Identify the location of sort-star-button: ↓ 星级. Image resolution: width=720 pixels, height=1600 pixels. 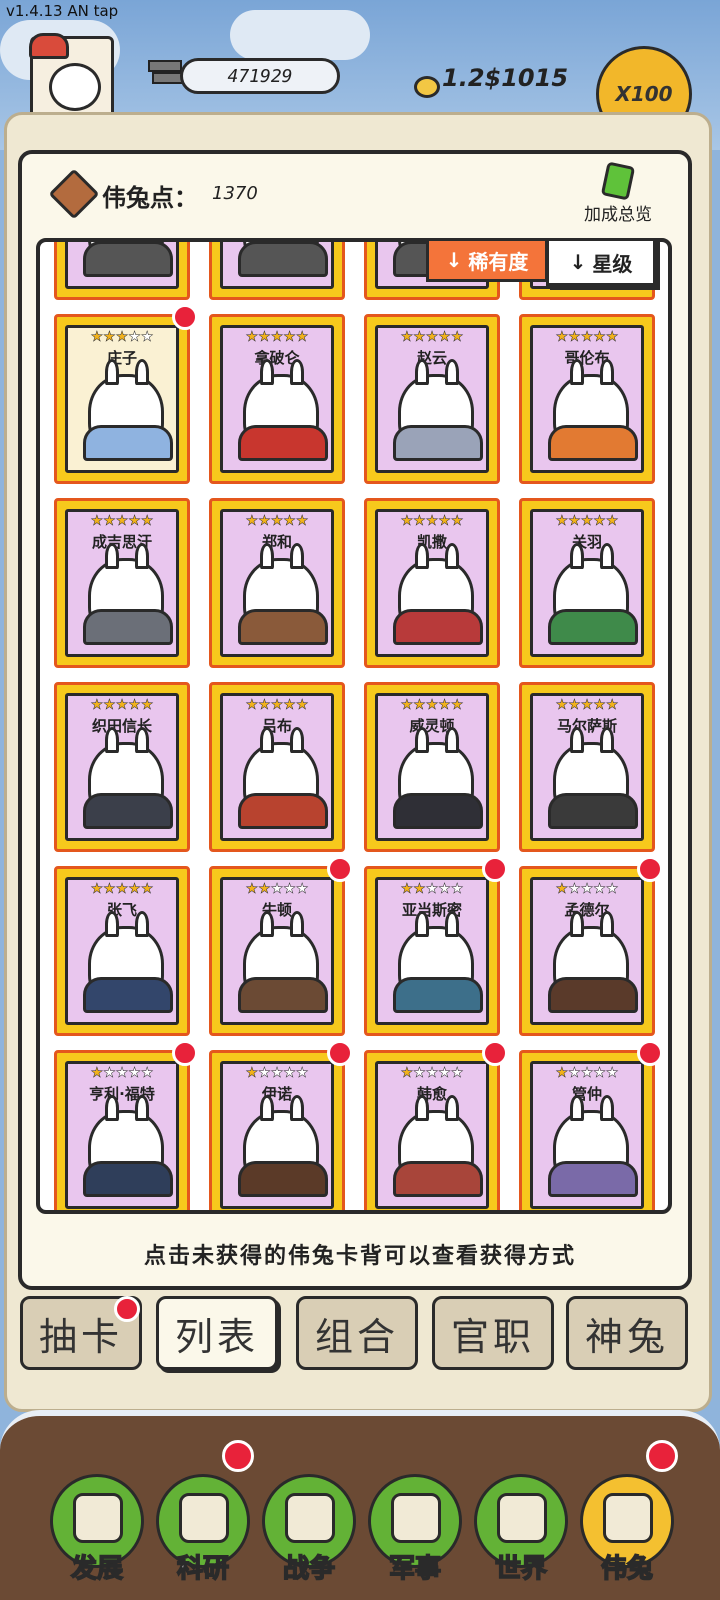
(601, 262).